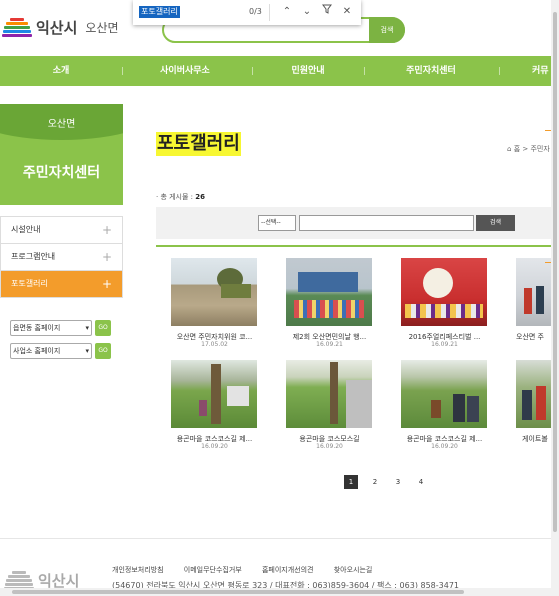 This screenshot has height=596, width=559. I want to click on breadcrumb: ⌂ 홈 > 주민자, so click(528, 149).